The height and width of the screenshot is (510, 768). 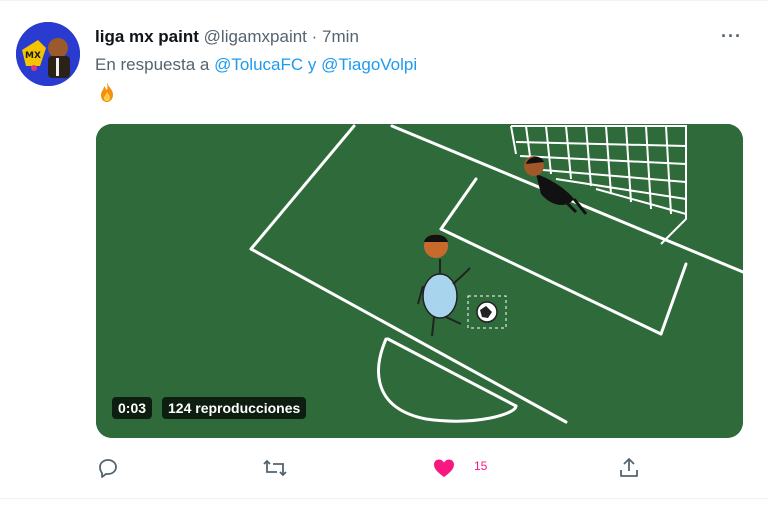 I want to click on mention-volpi: @TiagoVolpi, so click(x=369, y=64).